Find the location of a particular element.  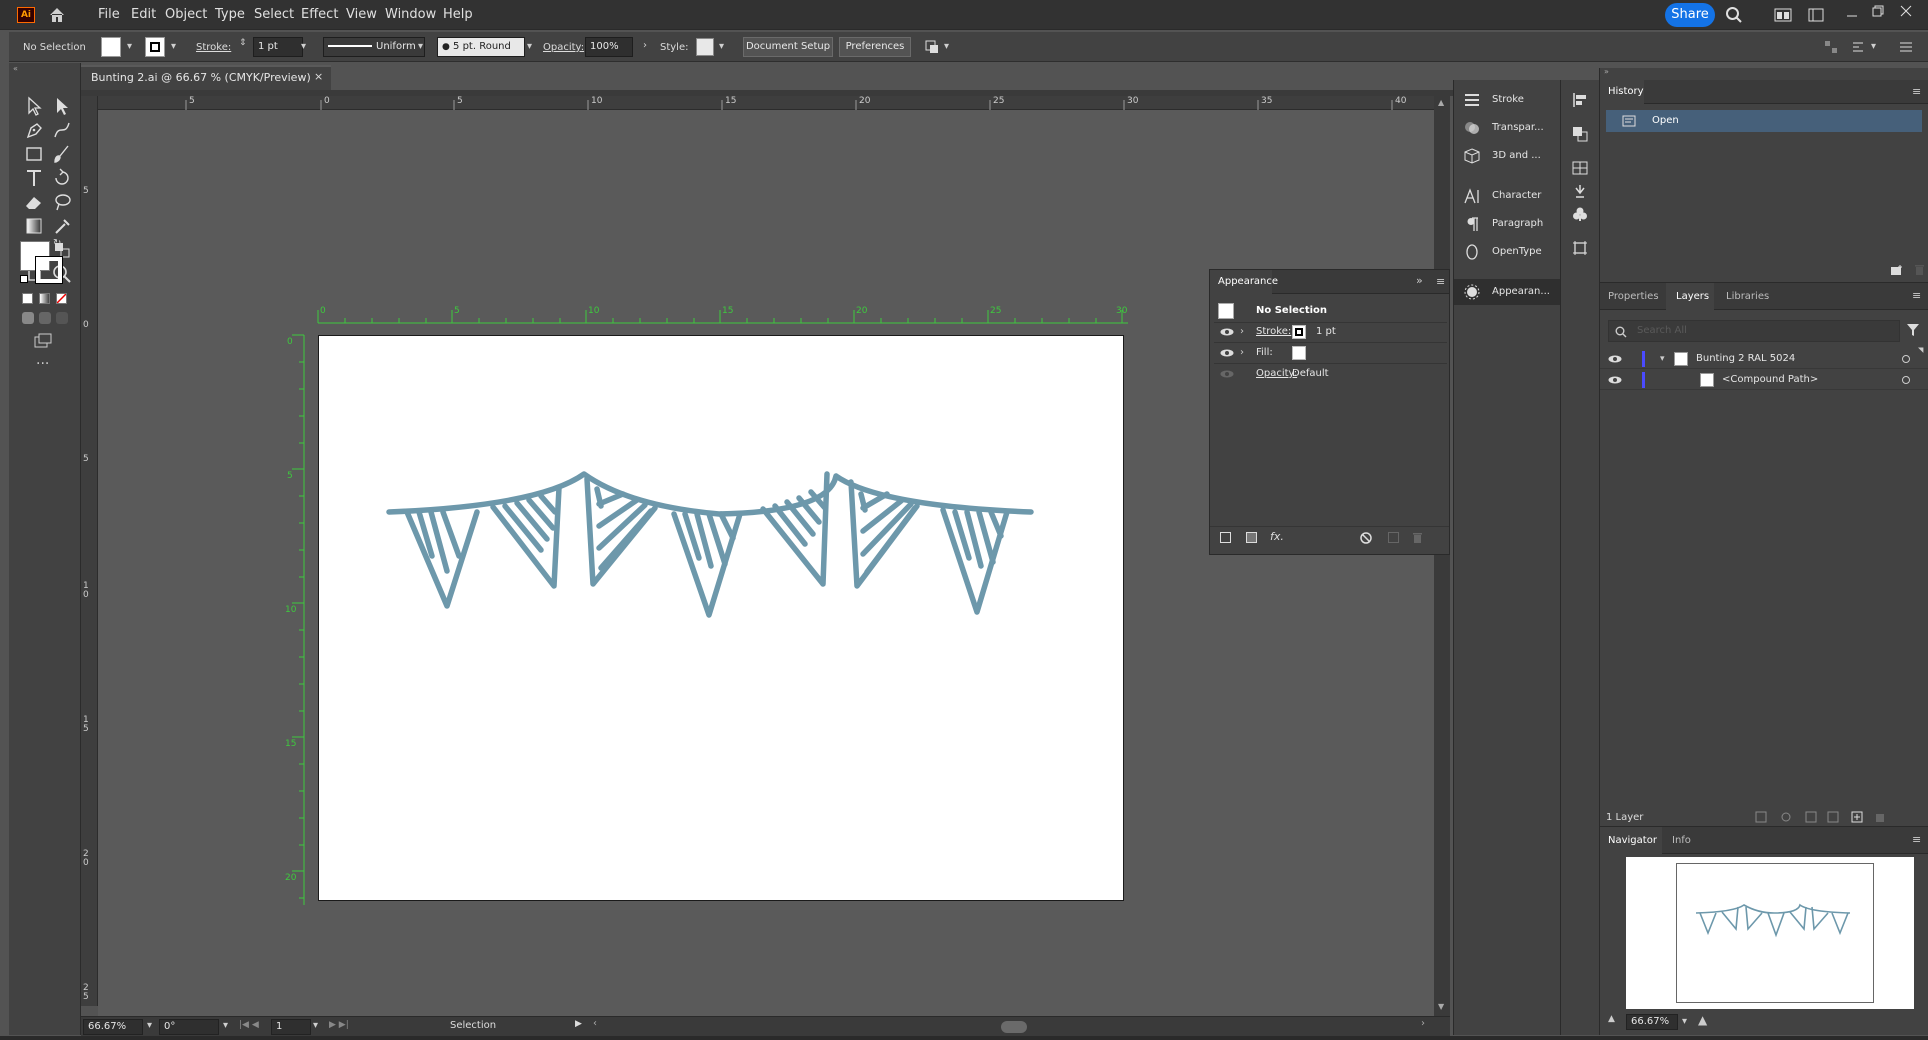

workspace-icon is located at coordinates (1816, 15).